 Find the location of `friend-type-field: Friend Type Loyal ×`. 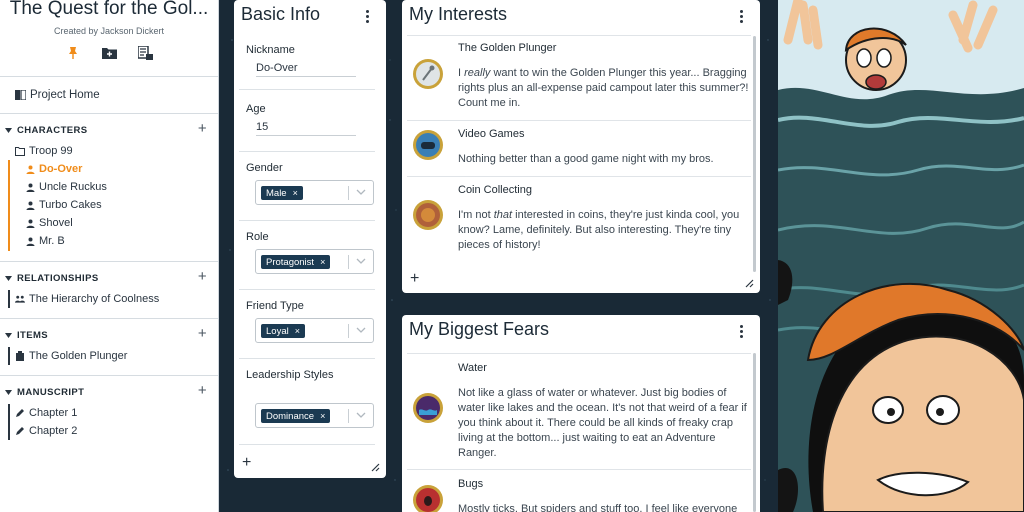

friend-type-field: Friend Type Loyal × is located at coordinates (307, 324).